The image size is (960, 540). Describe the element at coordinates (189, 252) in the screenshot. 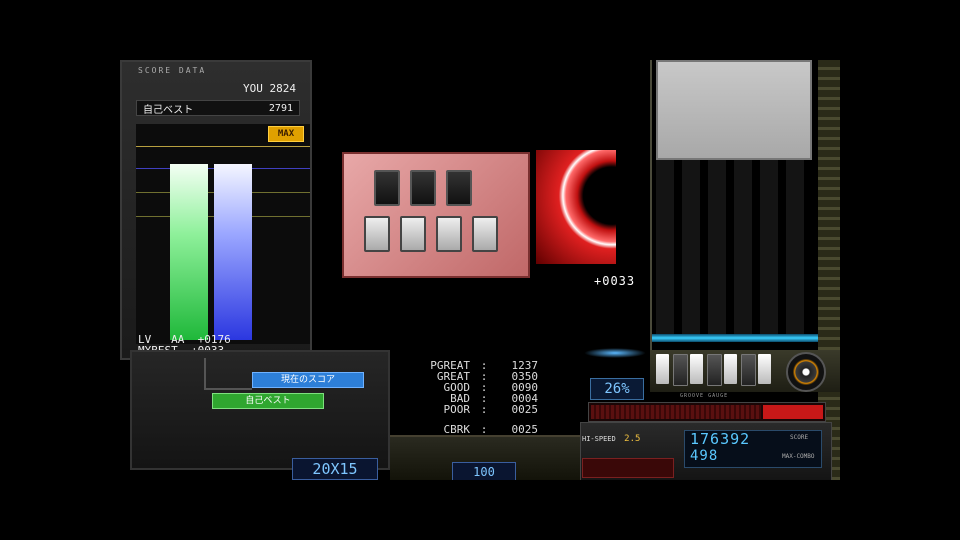

I see `you-score-bar` at that location.